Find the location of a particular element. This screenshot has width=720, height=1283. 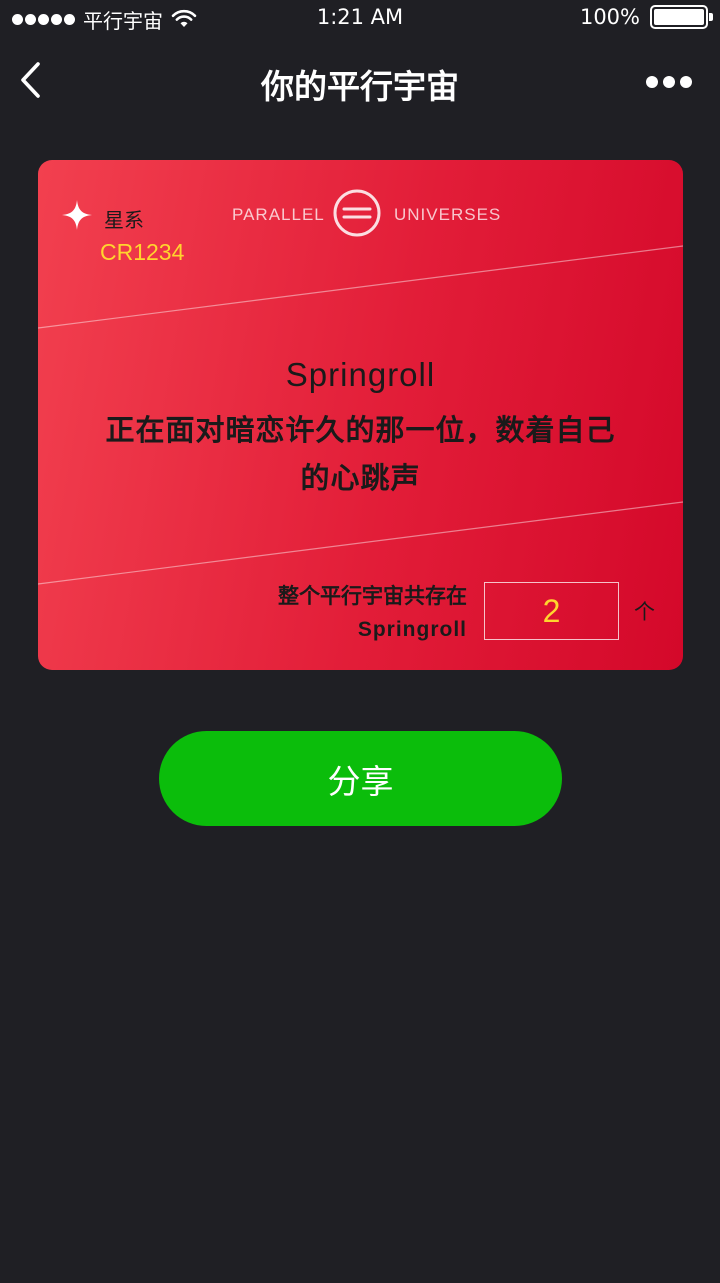

sparkle-star-icon is located at coordinates (77, 215).